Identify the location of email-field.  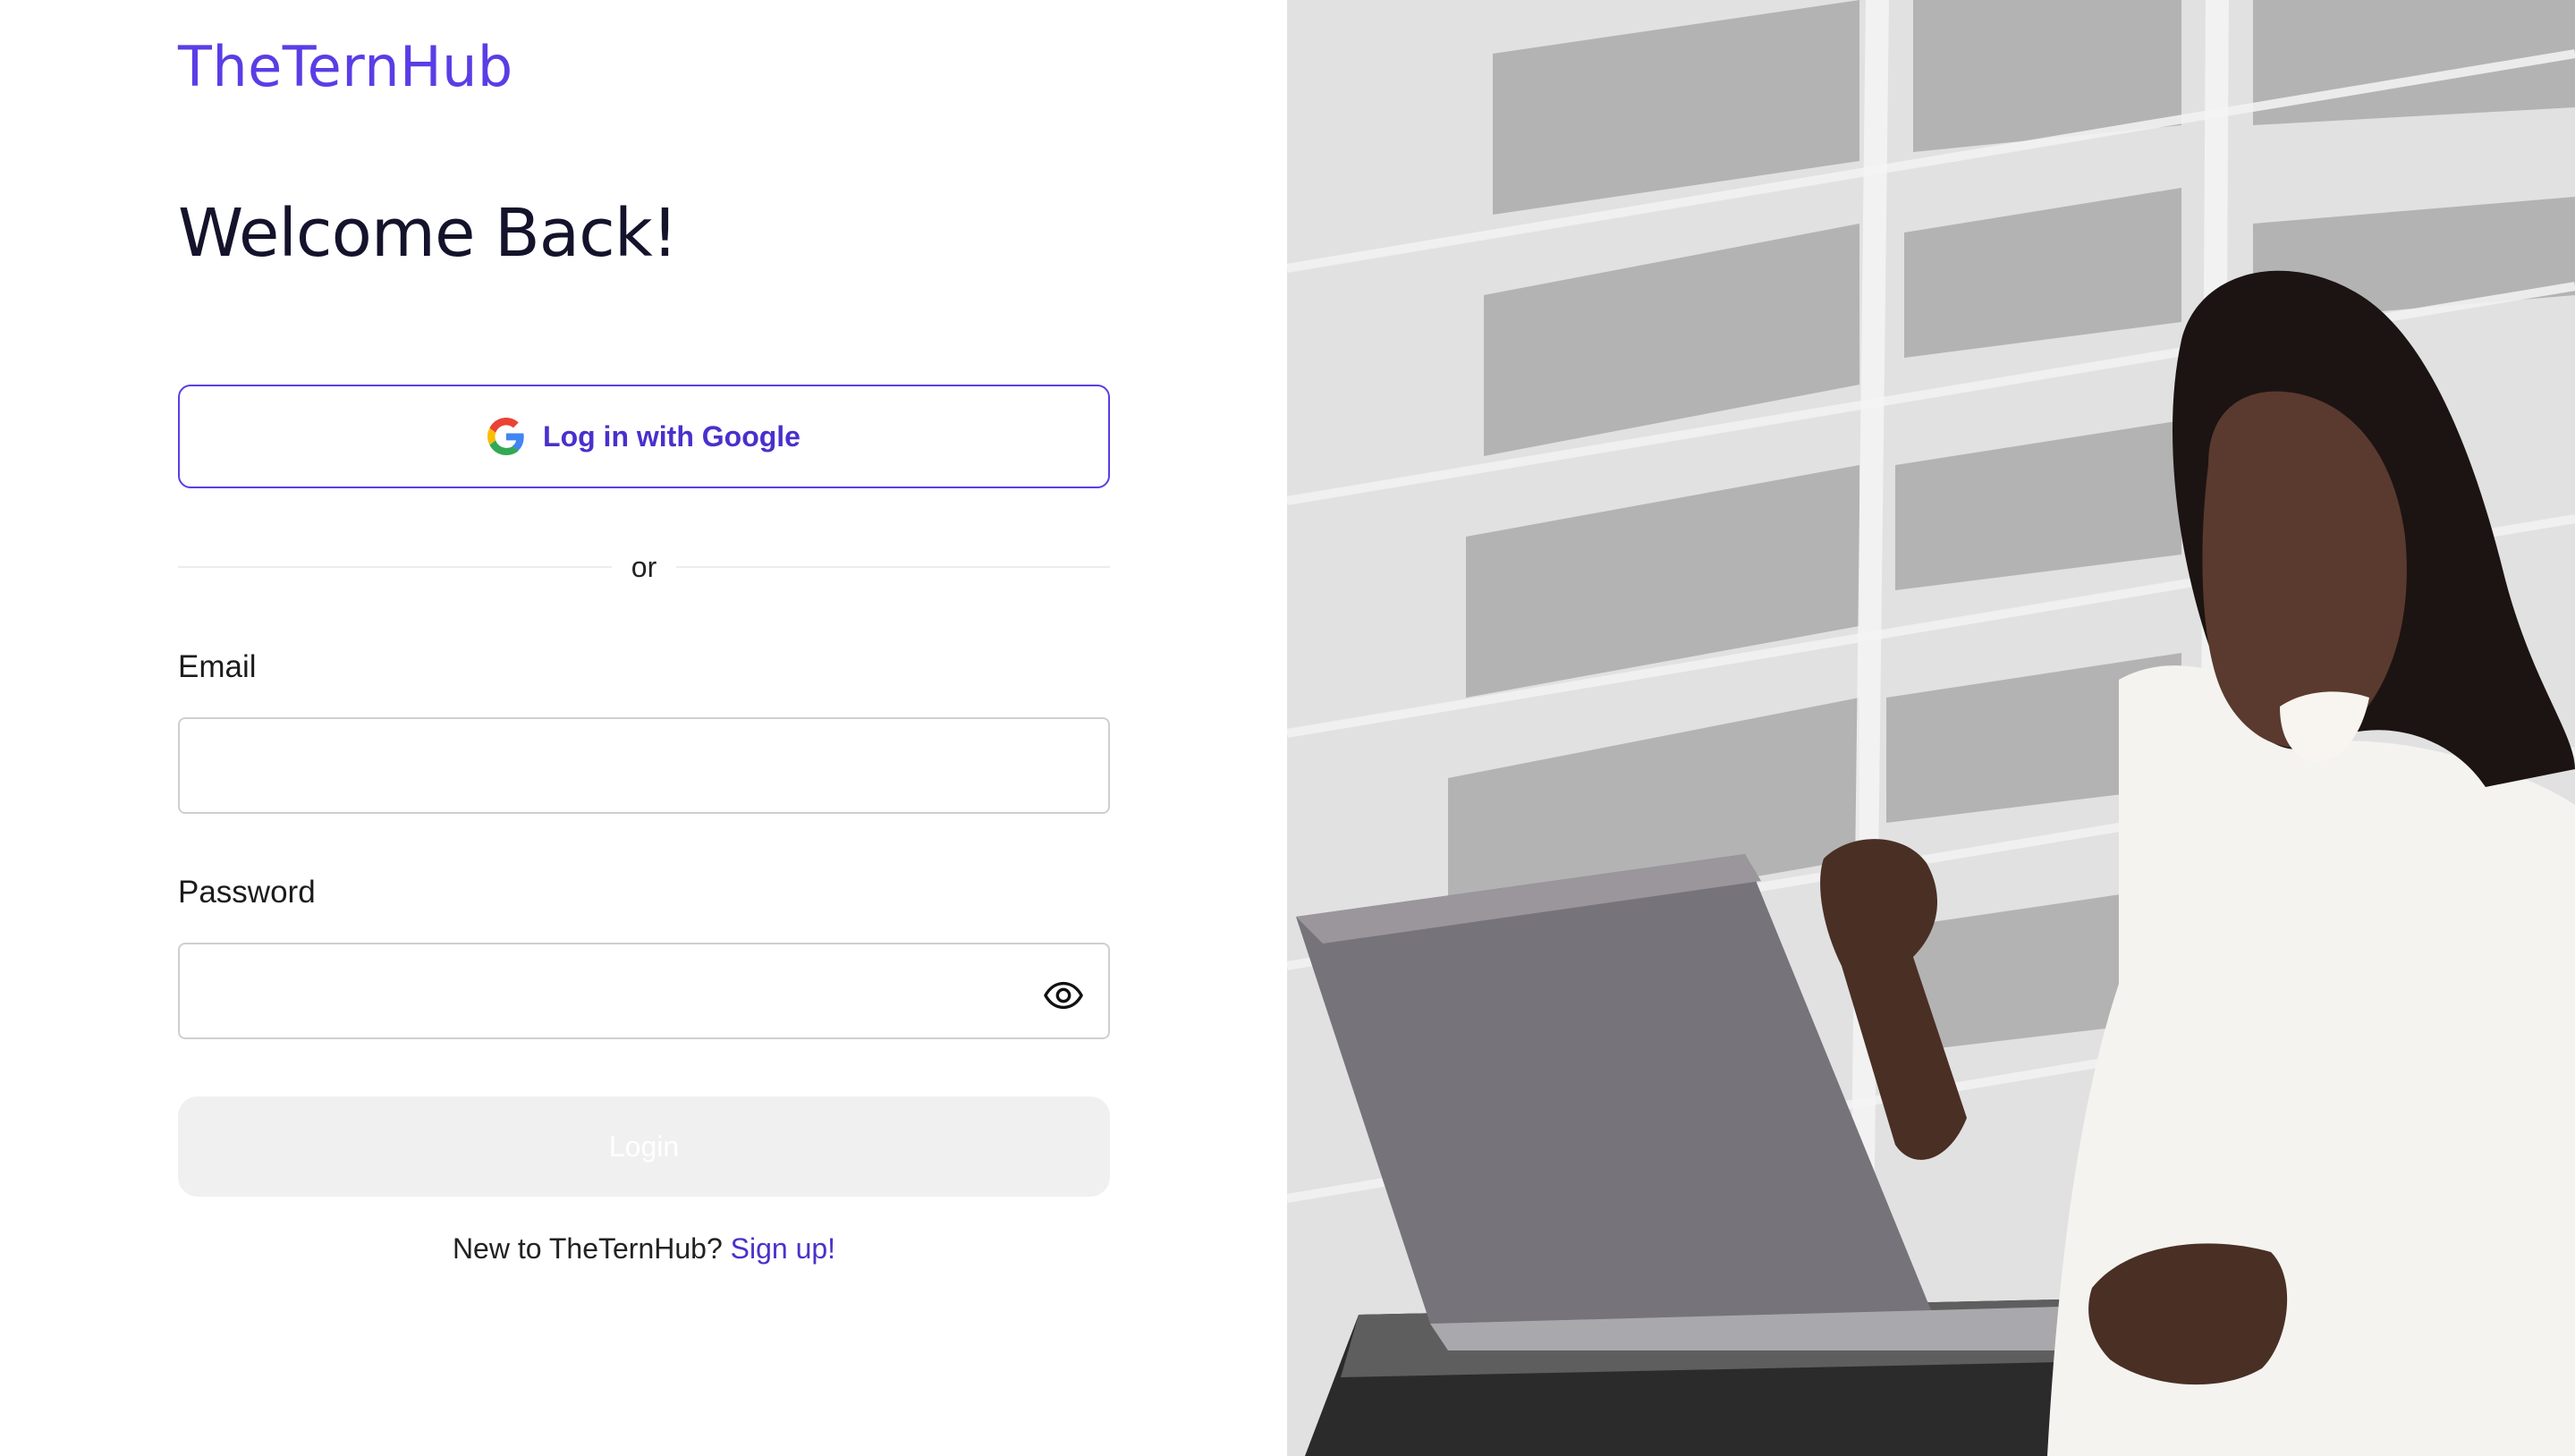
(644, 765).